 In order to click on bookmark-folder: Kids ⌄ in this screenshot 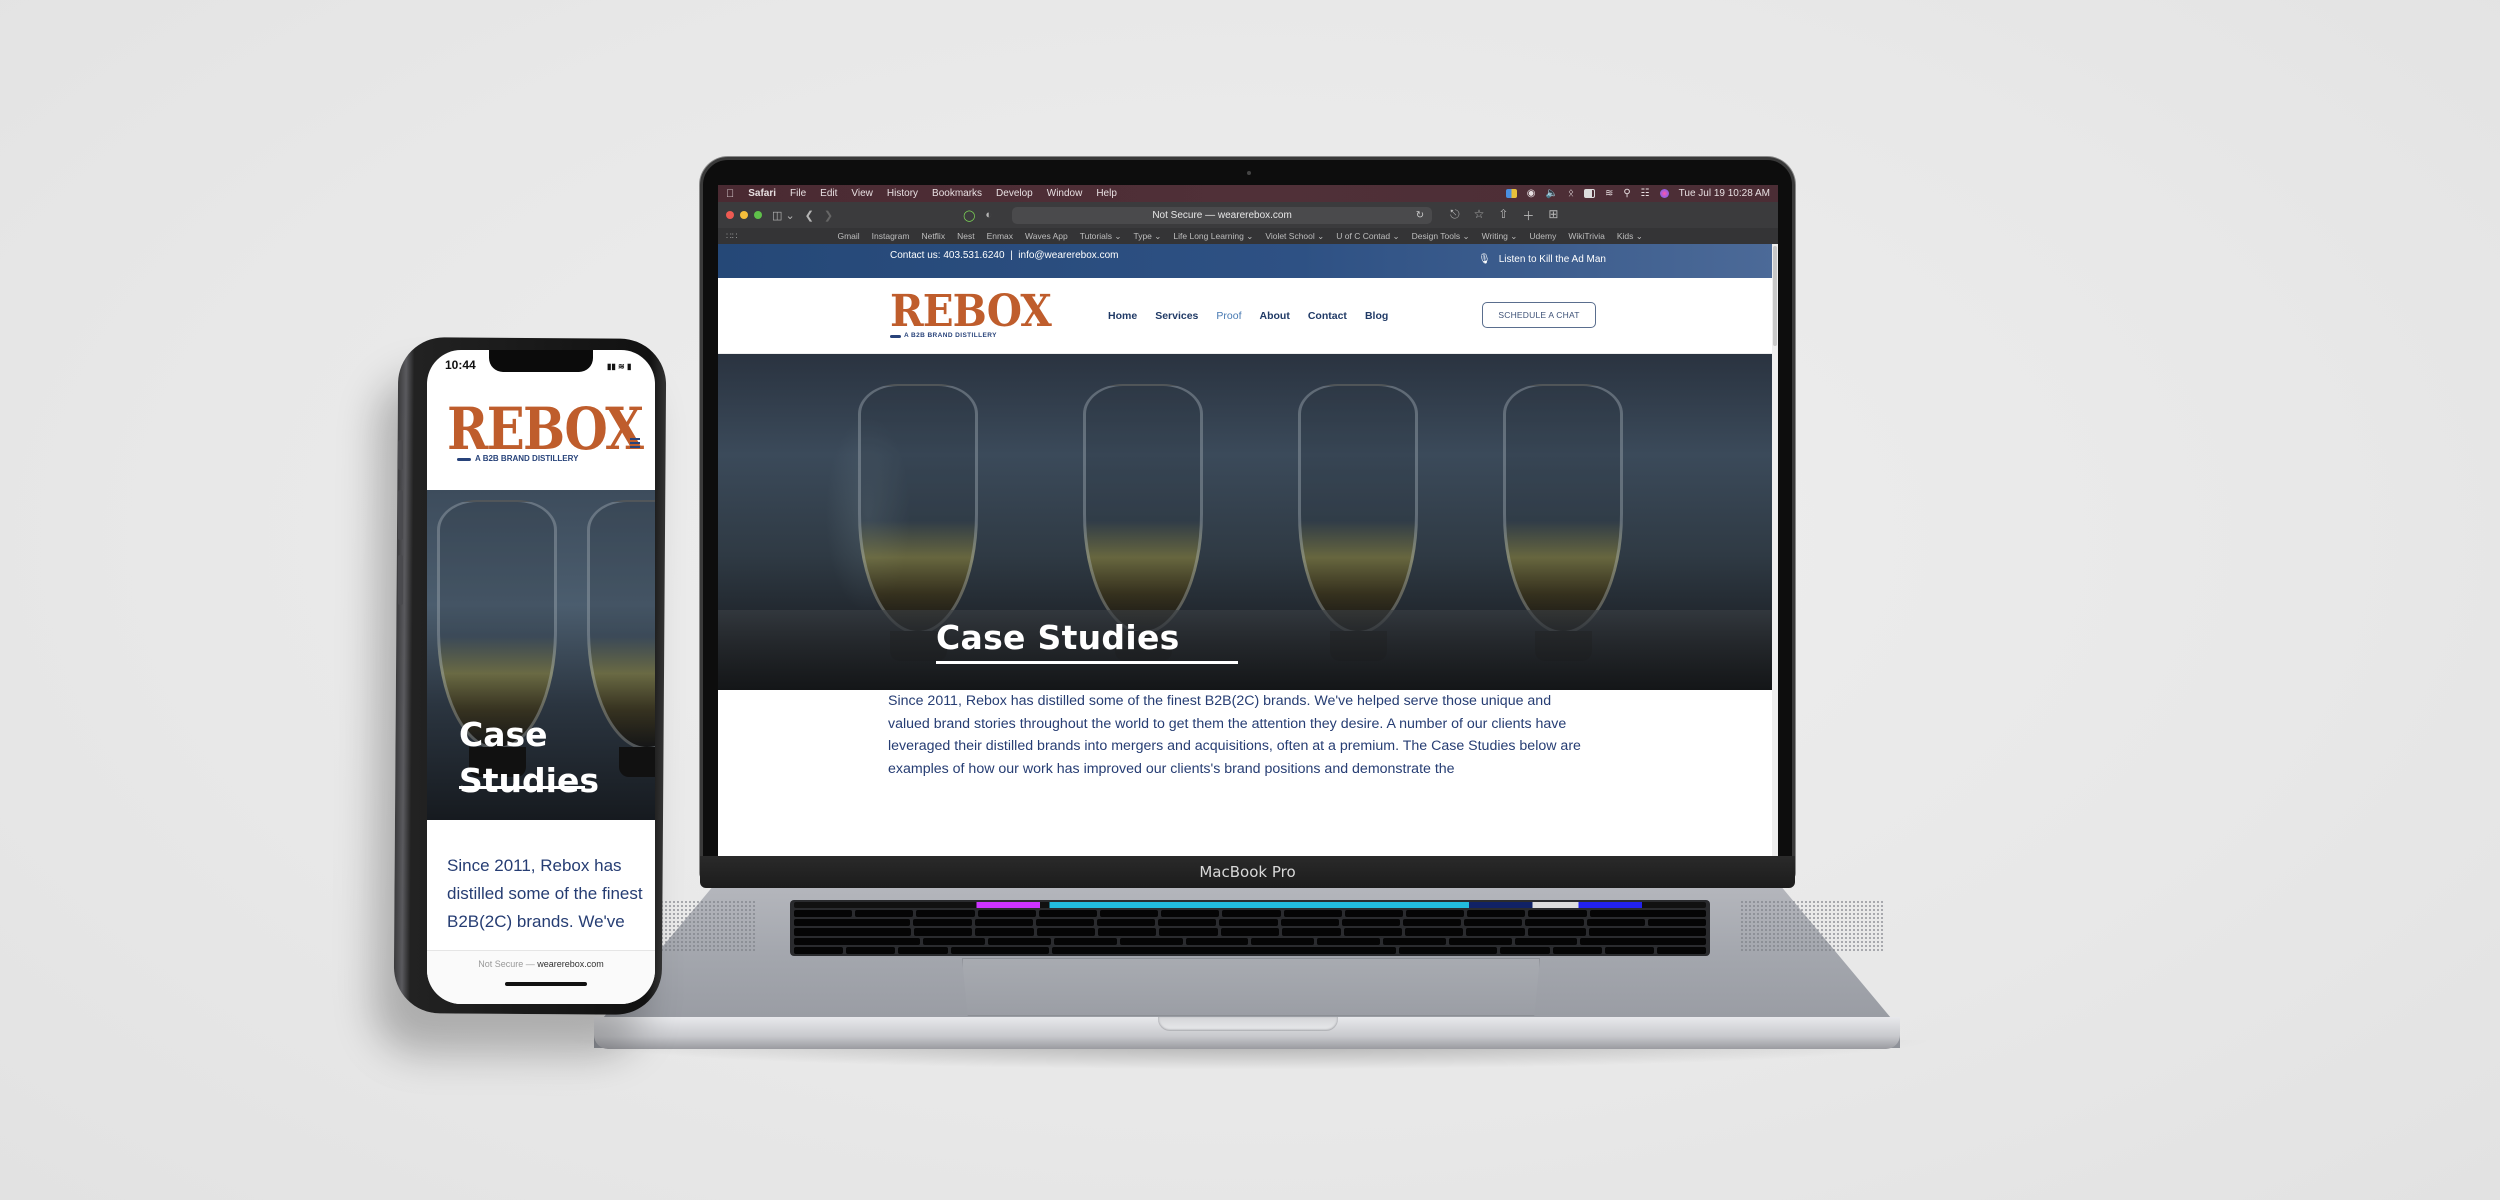, I will do `click(1630, 236)`.